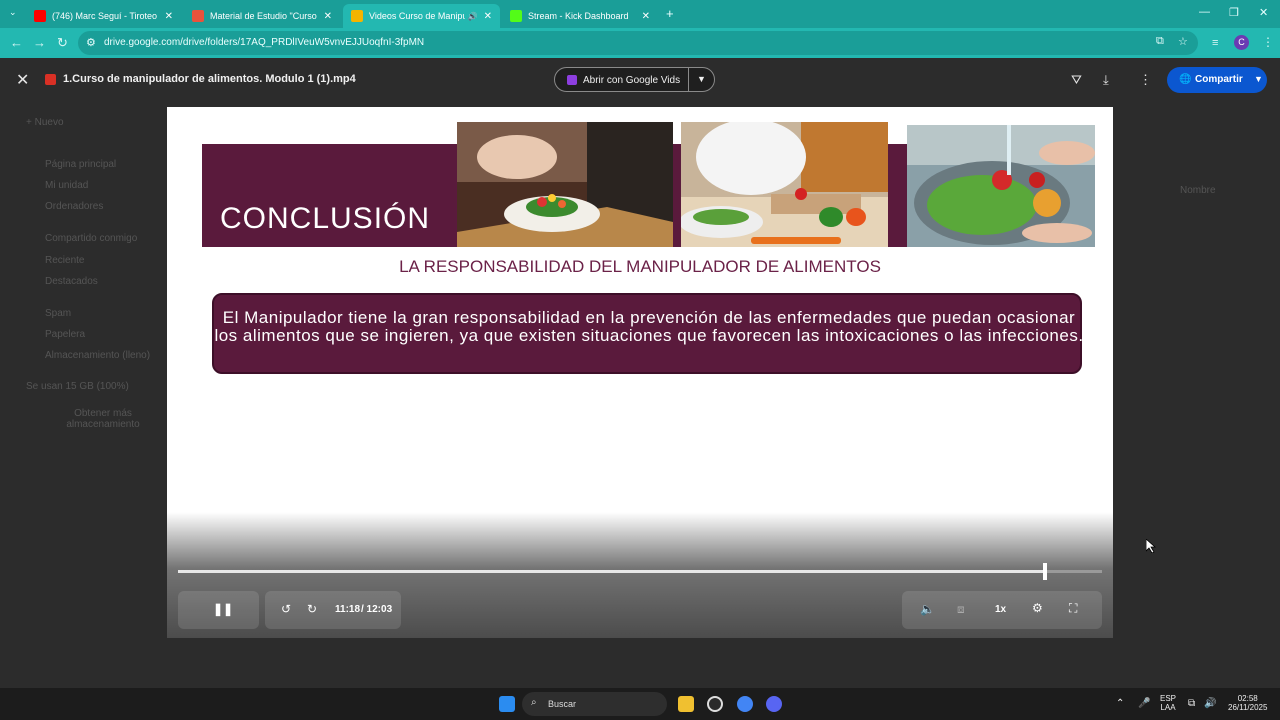 The image size is (1280, 720). I want to click on tab-title: Material de Estudio "Curso de M, so click(264, 16).